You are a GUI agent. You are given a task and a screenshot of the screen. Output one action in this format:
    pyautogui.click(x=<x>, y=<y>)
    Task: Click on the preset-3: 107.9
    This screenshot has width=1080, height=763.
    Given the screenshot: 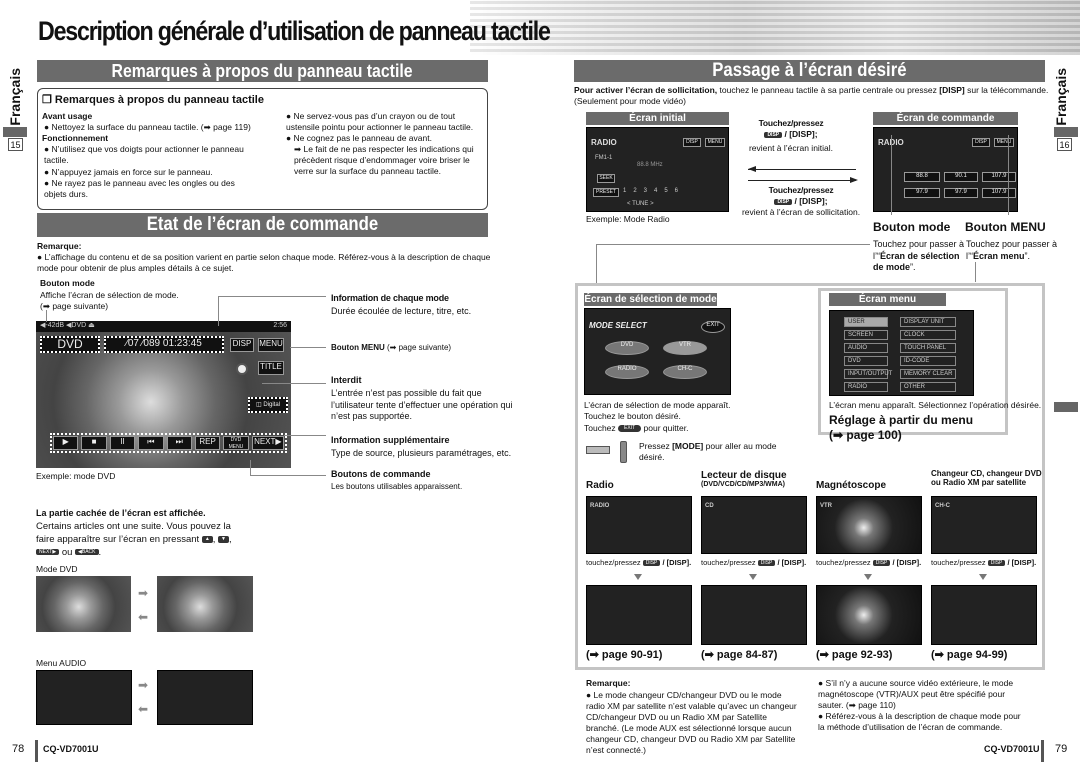 What is the action you would take?
    pyautogui.click(x=999, y=177)
    